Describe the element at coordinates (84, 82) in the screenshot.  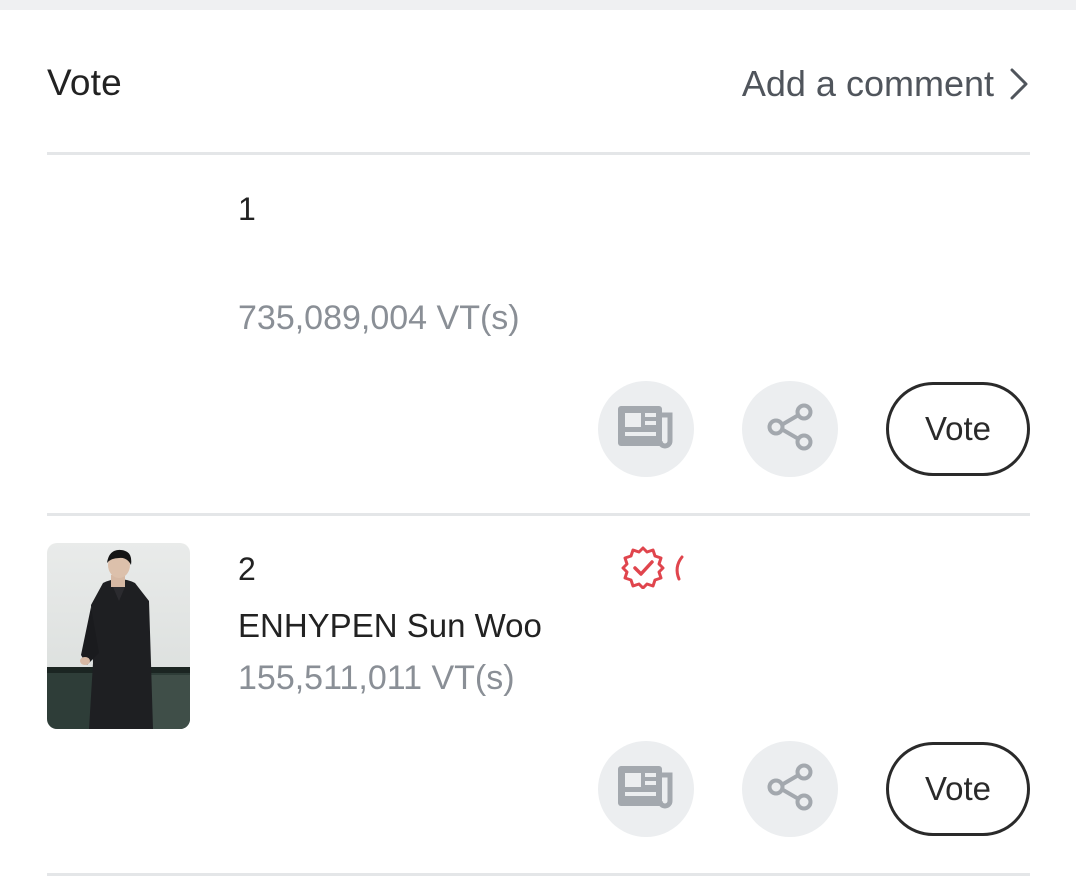
I see `page-title: Vote` at that location.